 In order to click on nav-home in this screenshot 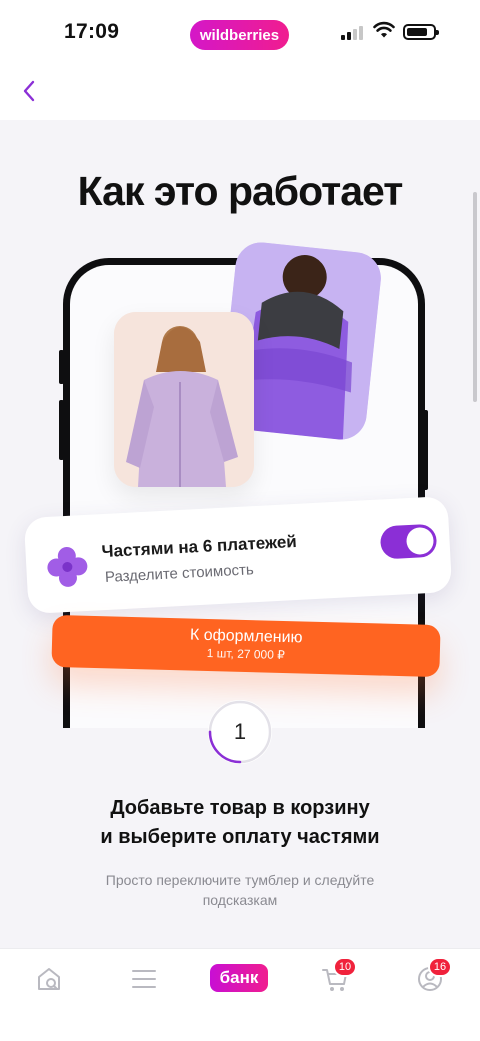, I will do `click(49, 979)`.